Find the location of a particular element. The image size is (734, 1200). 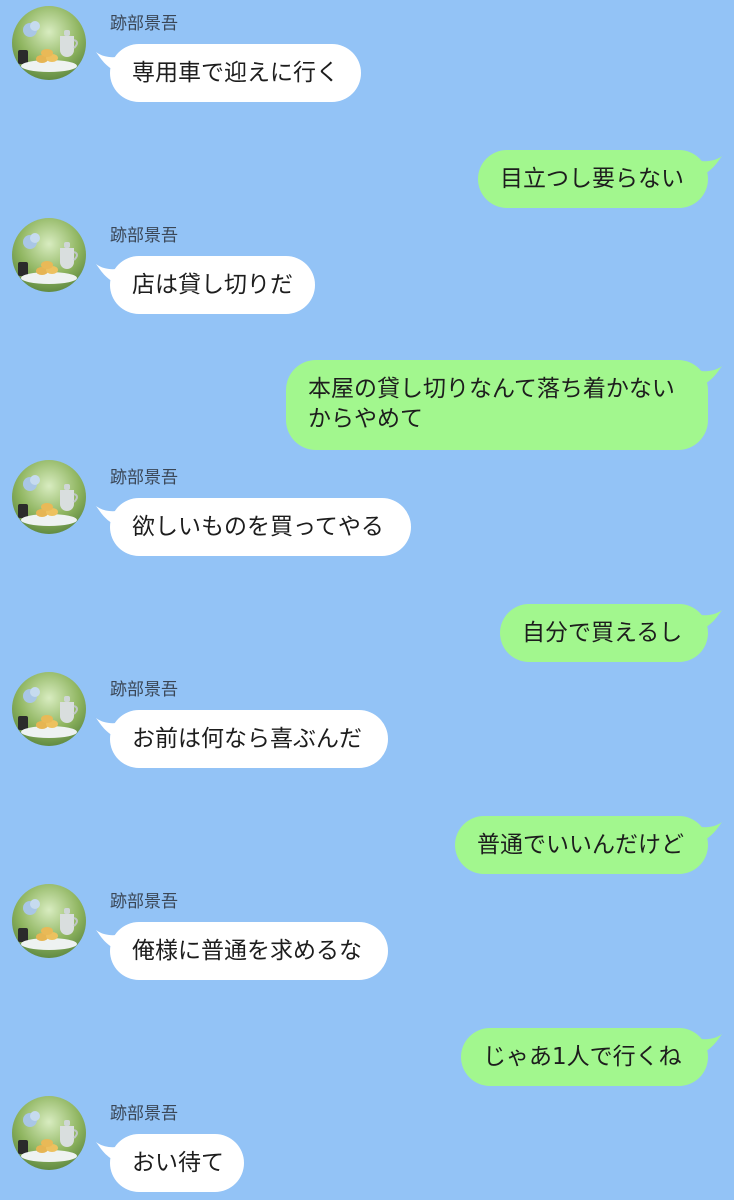

message-text: からやめて is located at coordinates (365, 419).